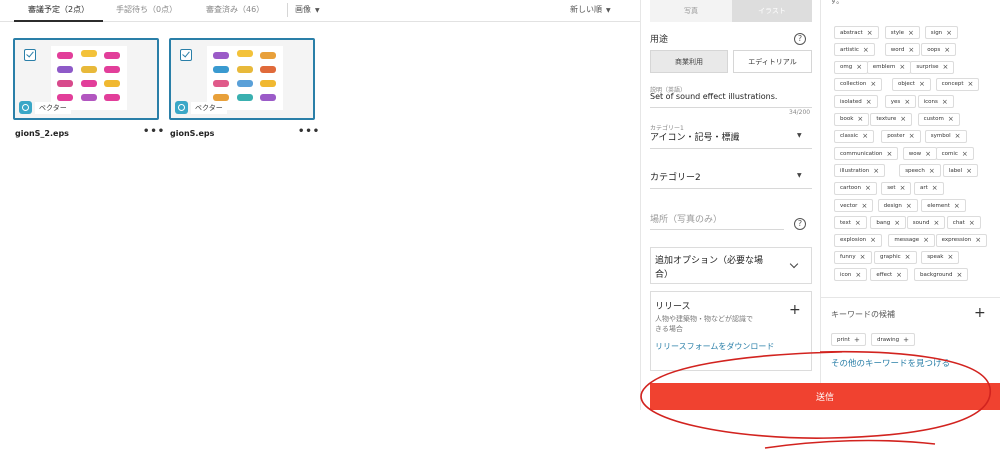  I want to click on keyword-chip: abstract ×, so click(856, 32).